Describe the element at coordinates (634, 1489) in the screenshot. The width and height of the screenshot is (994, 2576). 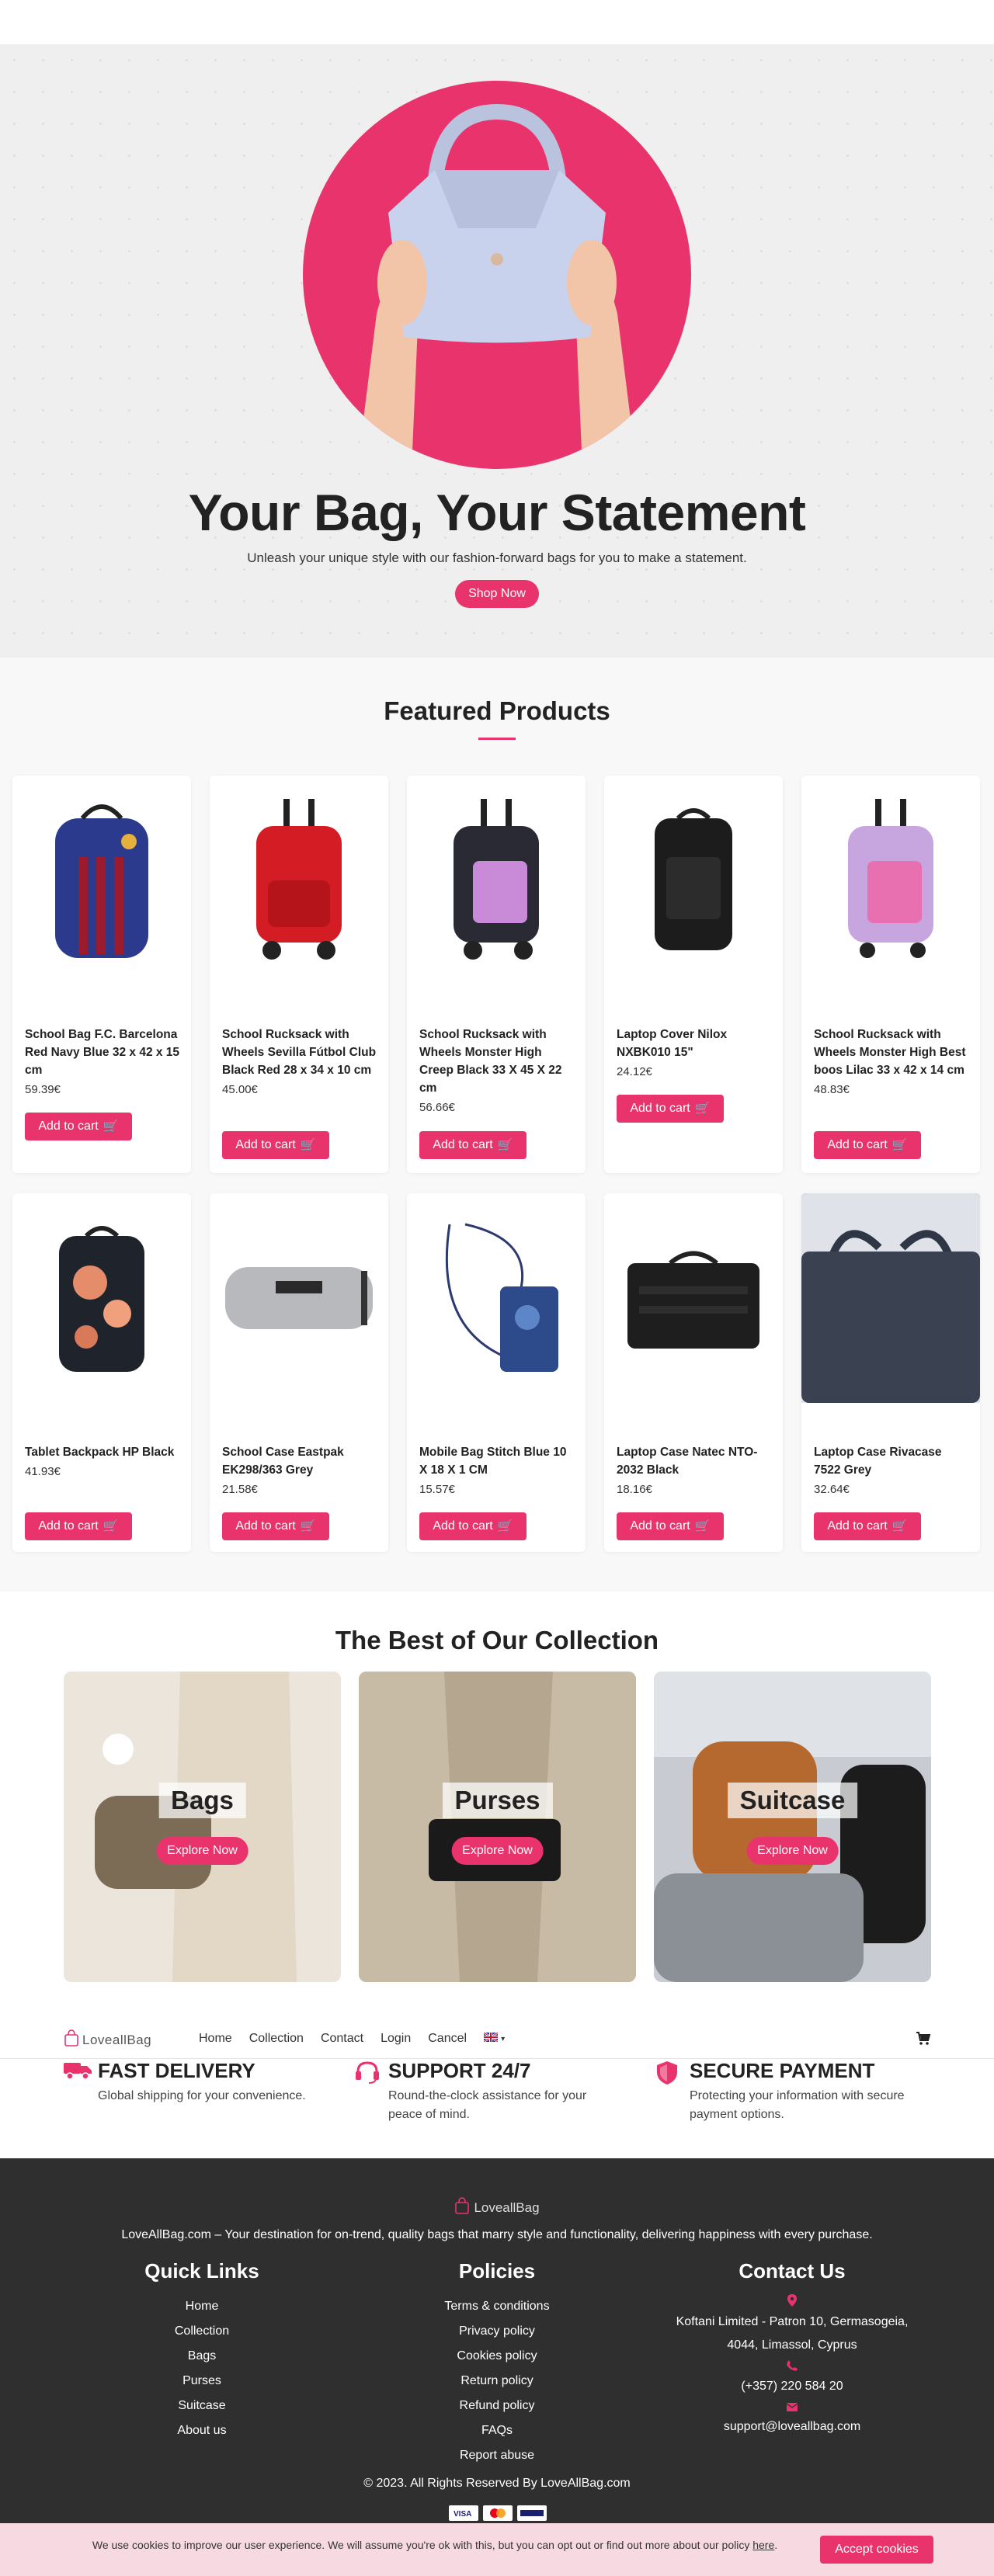
I see `product-price: 18.16€` at that location.